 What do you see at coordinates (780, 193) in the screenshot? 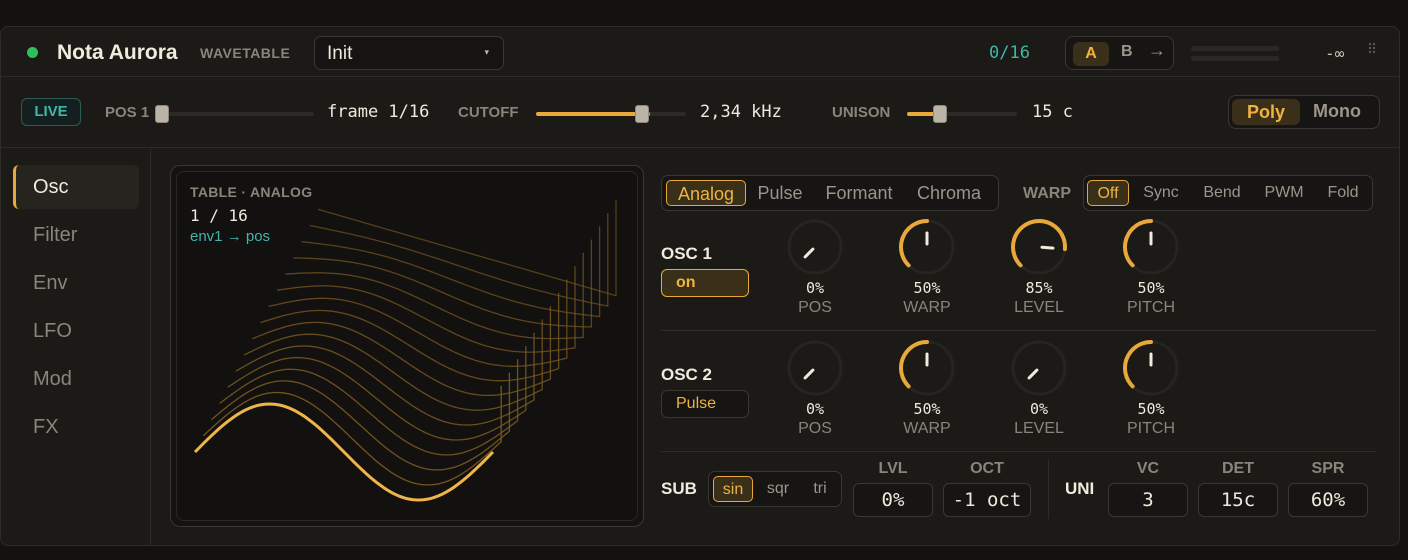
I see `tab-pulse: Pulse` at bounding box center [780, 193].